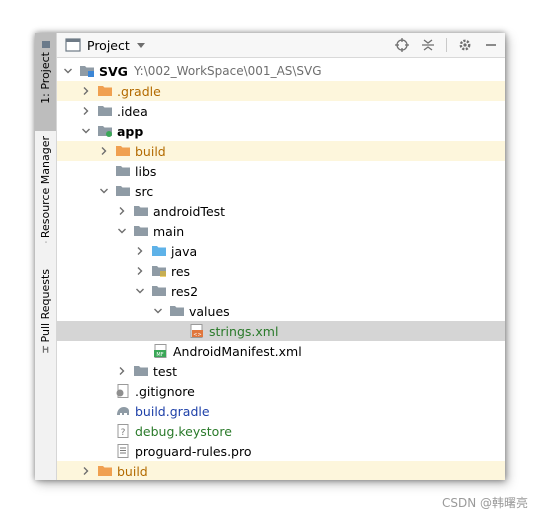 This screenshot has height=515, width=540. What do you see at coordinates (281, 371) in the screenshot?
I see `tree-row-test: test` at bounding box center [281, 371].